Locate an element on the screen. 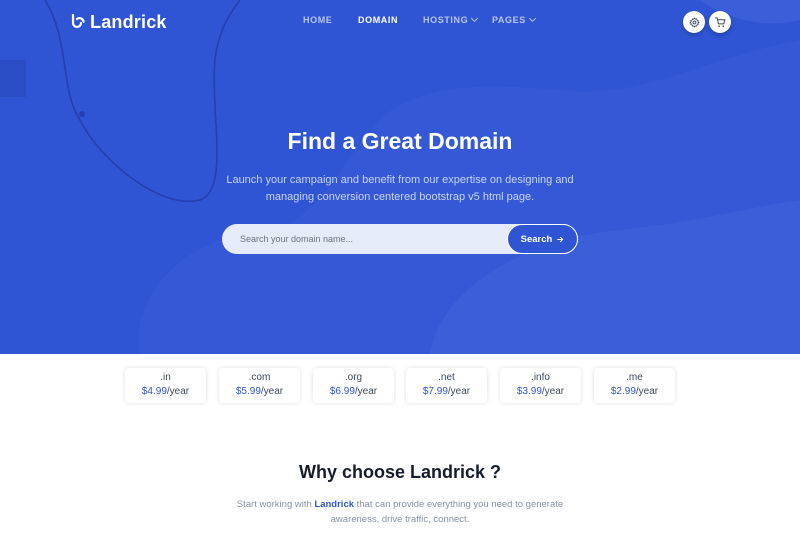  settings-button is located at coordinates (694, 22).